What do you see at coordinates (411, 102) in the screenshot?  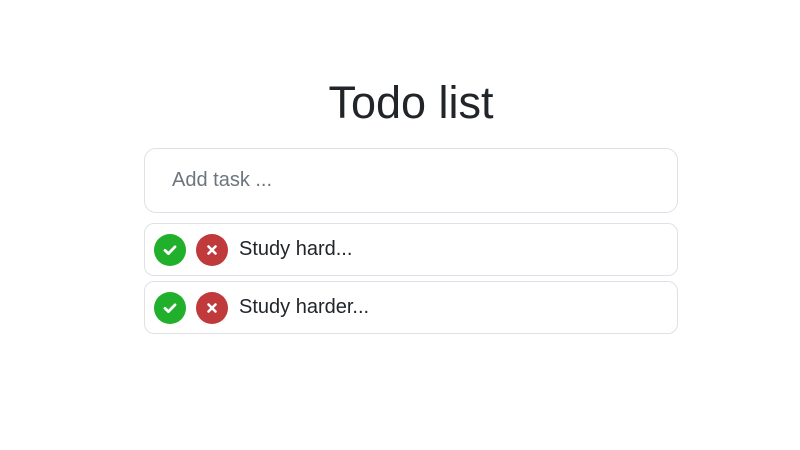 I see `page-title: Todo list` at bounding box center [411, 102].